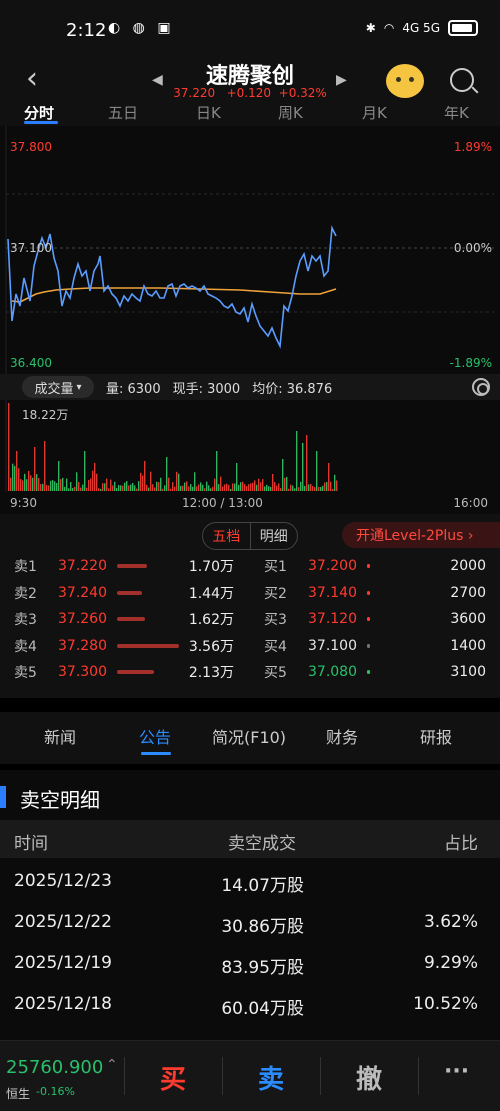 This screenshot has height=1111, width=500. Describe the element at coordinates (32, 81) in the screenshot. I see `back-icon: ‹` at that location.